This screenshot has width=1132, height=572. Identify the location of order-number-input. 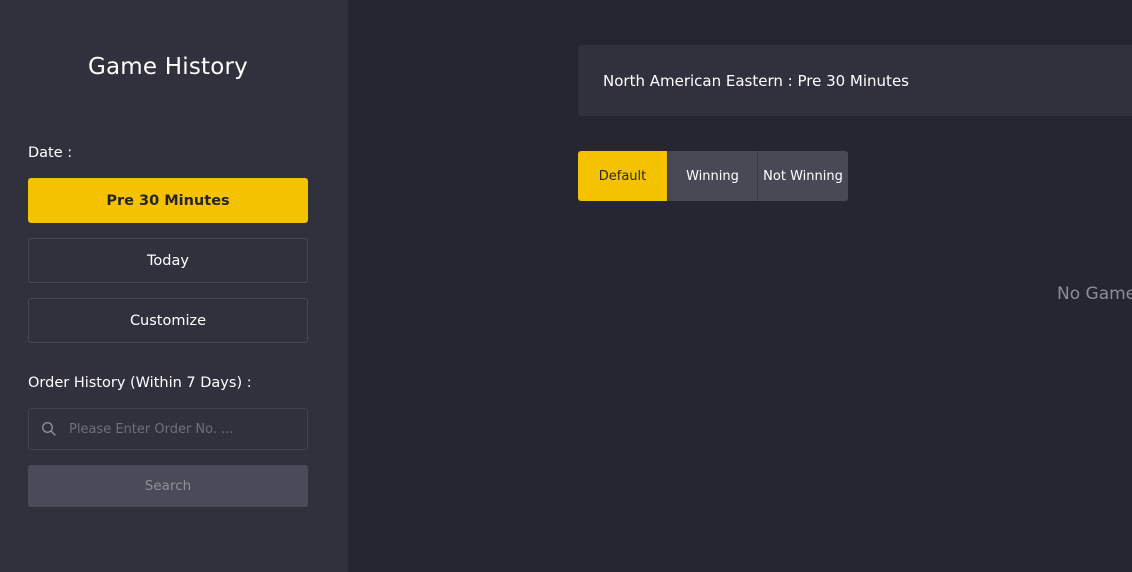
(188, 429).